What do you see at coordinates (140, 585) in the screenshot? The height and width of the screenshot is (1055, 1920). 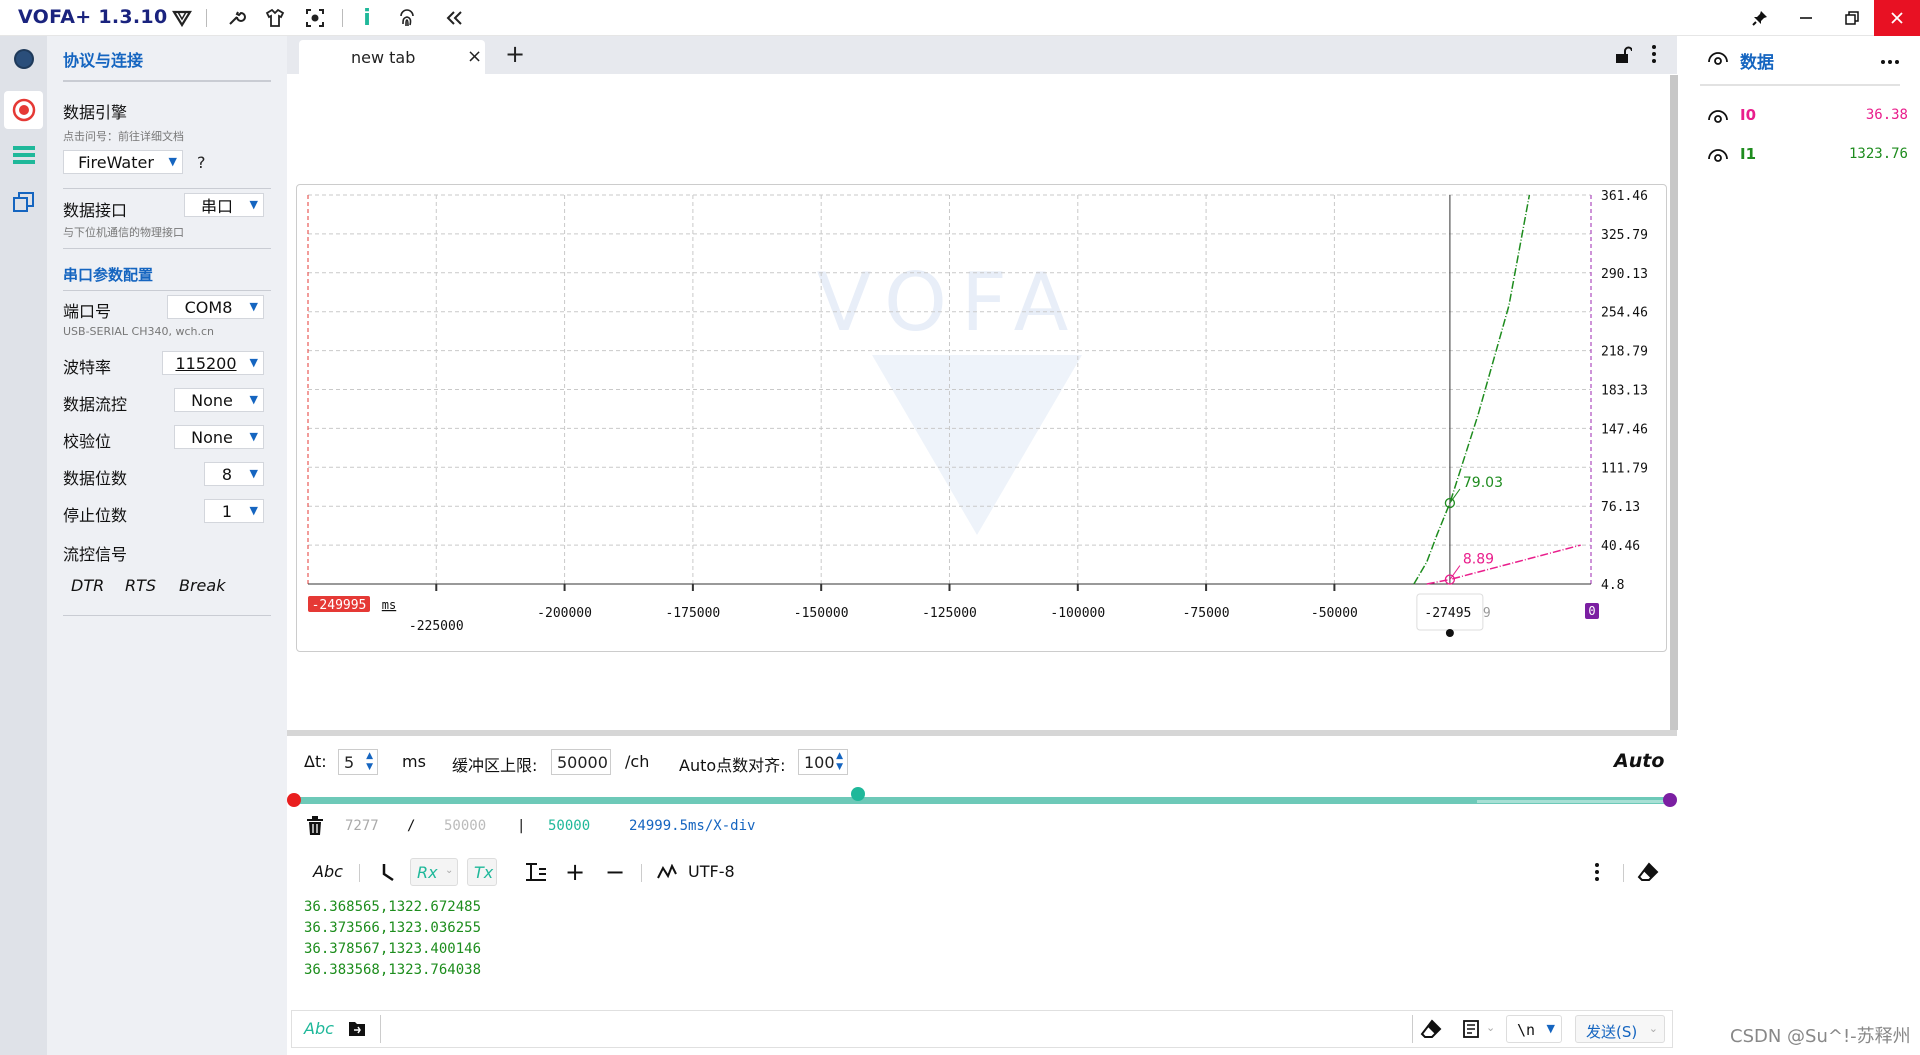 I see `rts-toggle: RTS` at bounding box center [140, 585].